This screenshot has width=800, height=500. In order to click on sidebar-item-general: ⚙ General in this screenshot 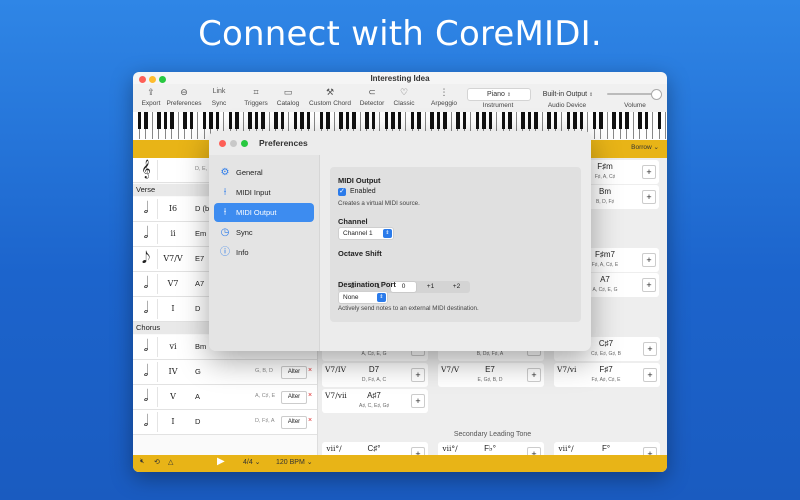, I will do `click(264, 172)`.